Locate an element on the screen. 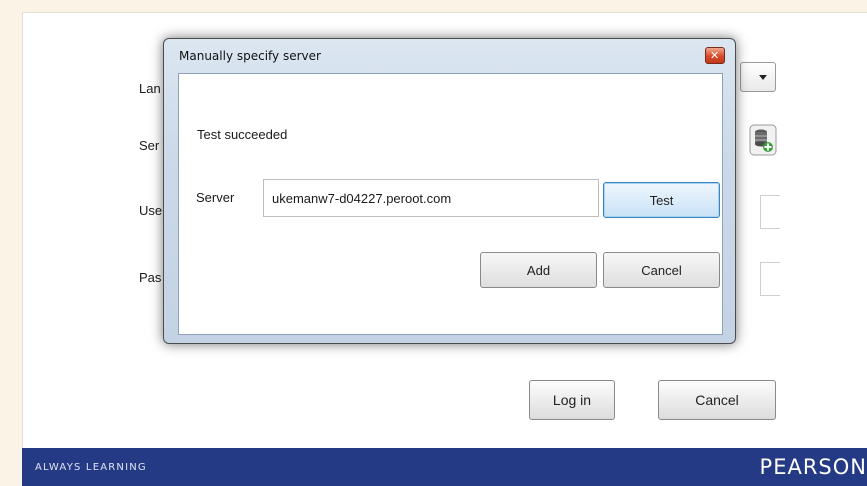  language-dropdown is located at coordinates (758, 77).